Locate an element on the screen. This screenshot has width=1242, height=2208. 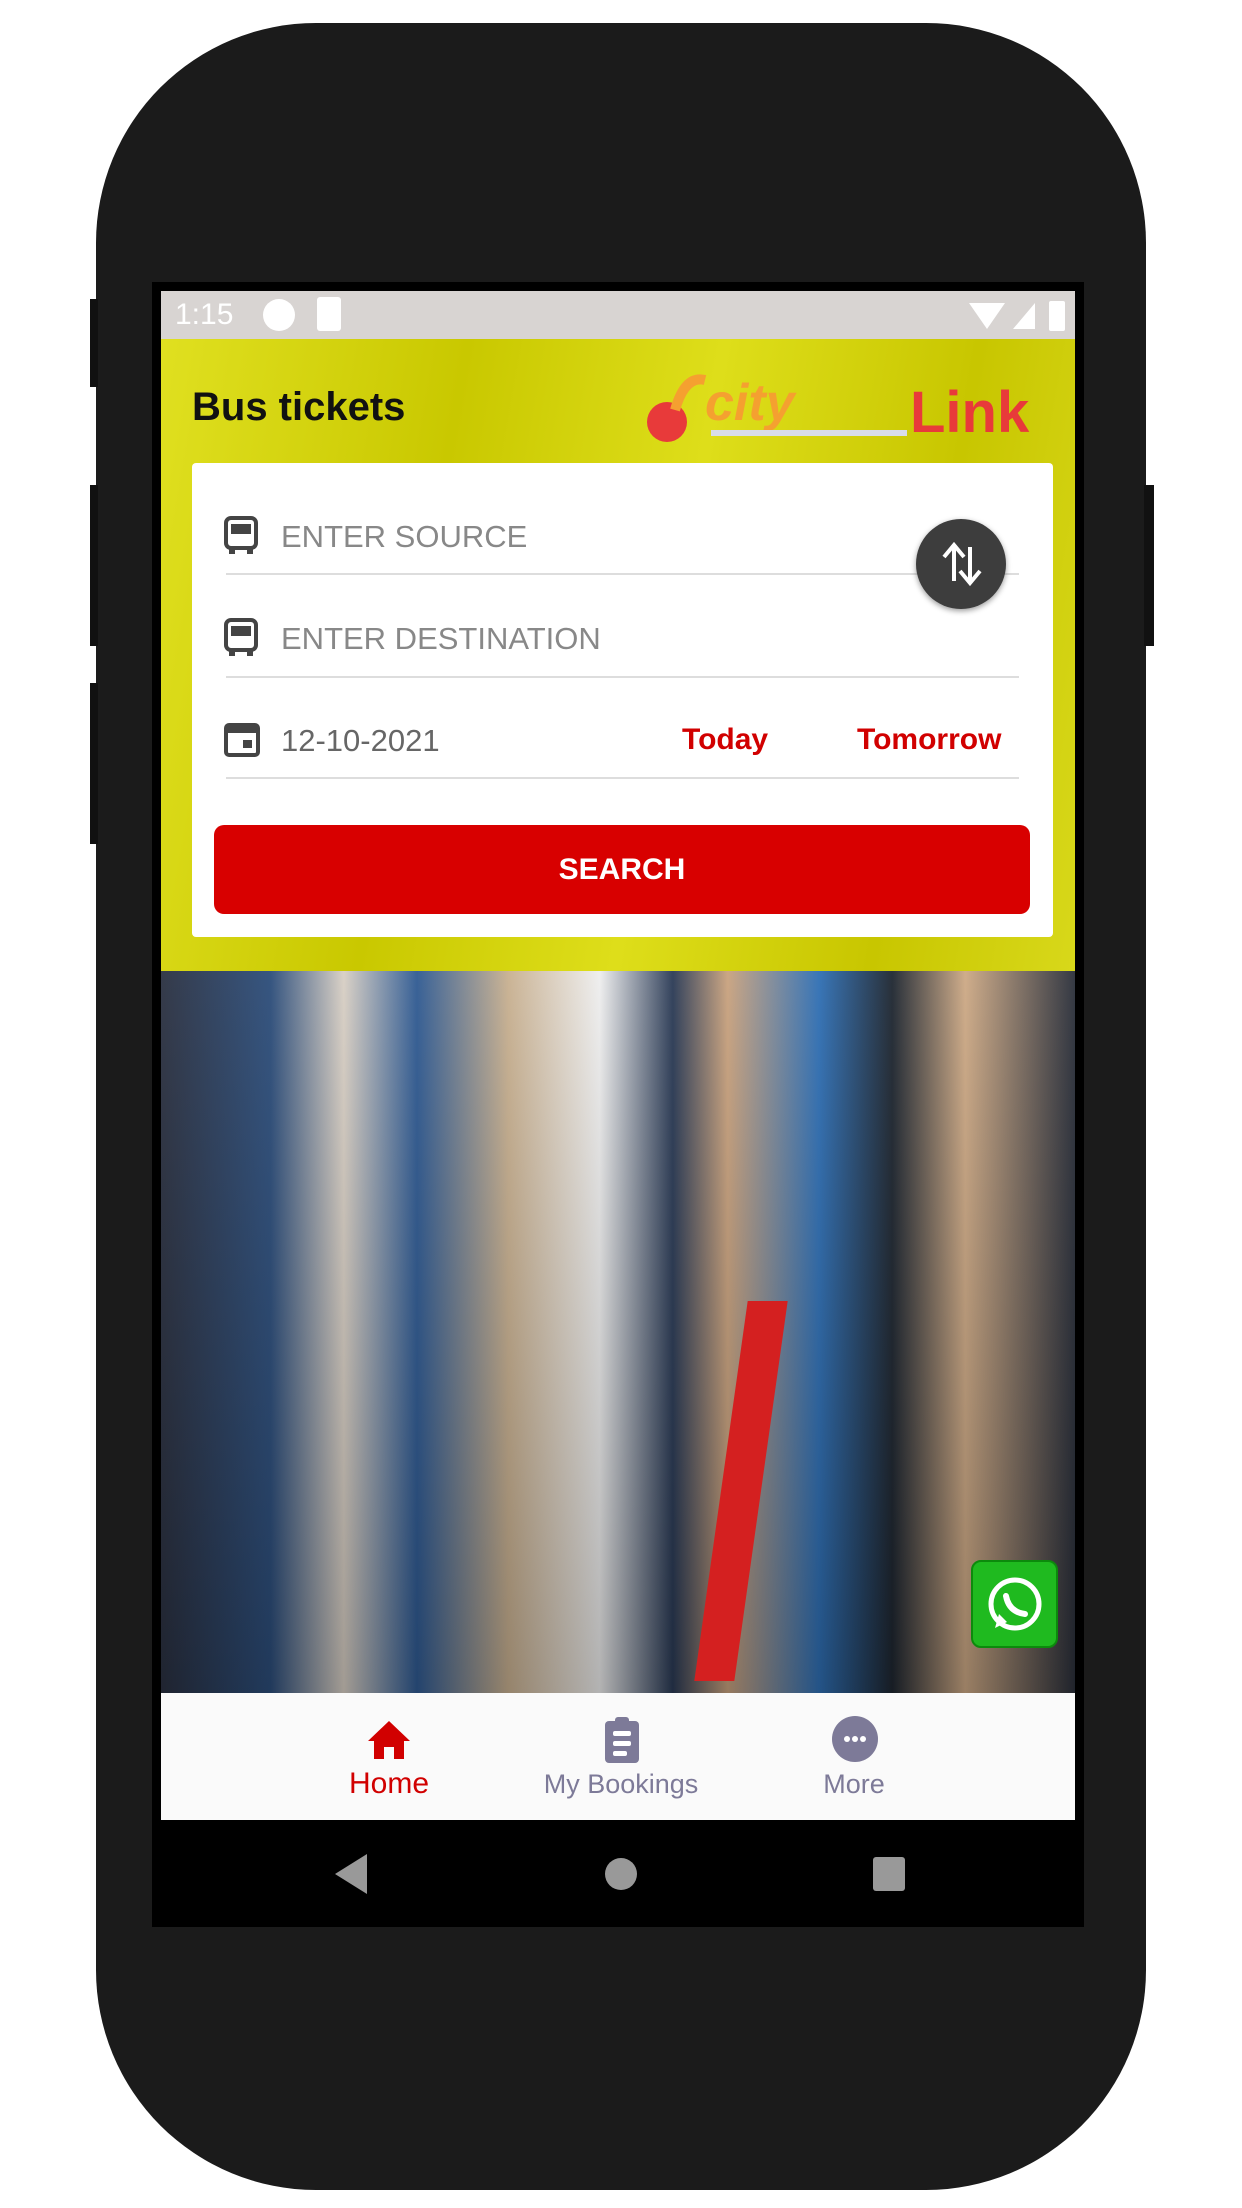
svg-text: Link is located at coordinates (970, 412).